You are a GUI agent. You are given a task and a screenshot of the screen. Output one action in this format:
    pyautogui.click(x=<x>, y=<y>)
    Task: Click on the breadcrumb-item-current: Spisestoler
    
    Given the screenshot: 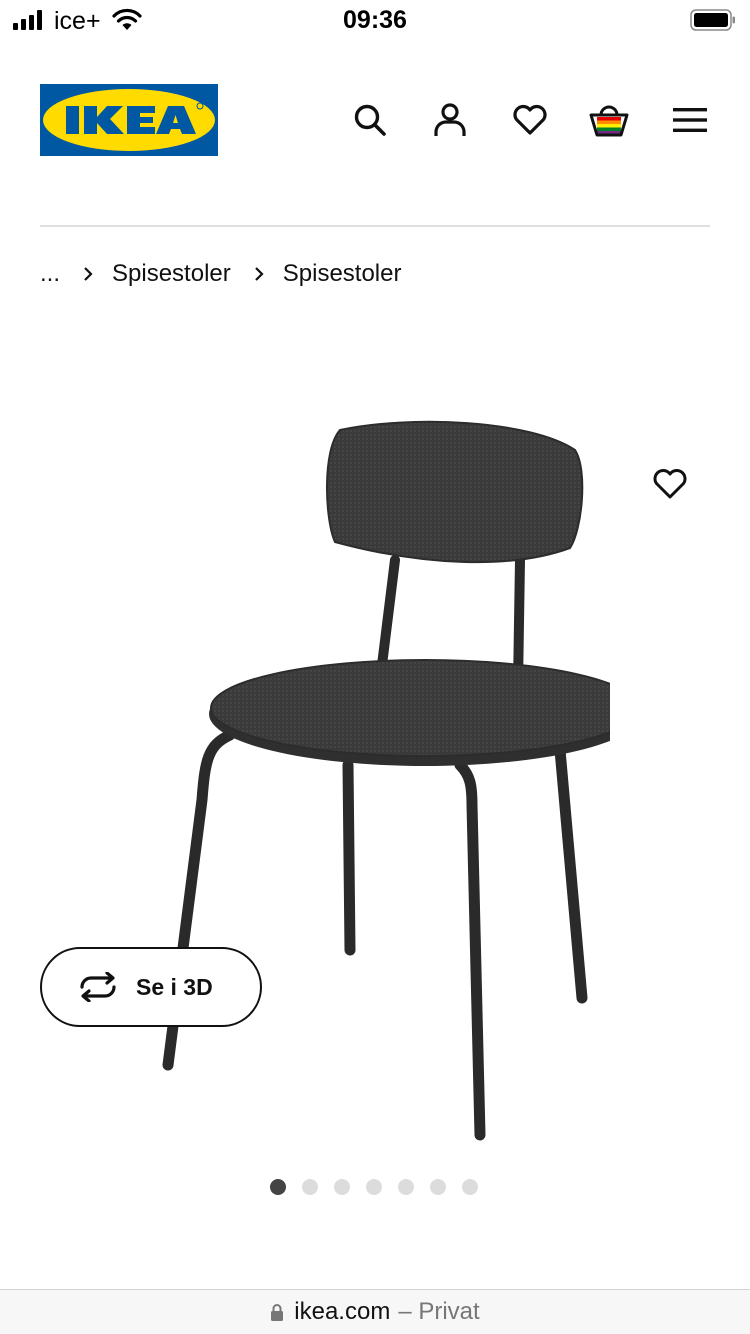 What is the action you would take?
    pyautogui.click(x=342, y=274)
    